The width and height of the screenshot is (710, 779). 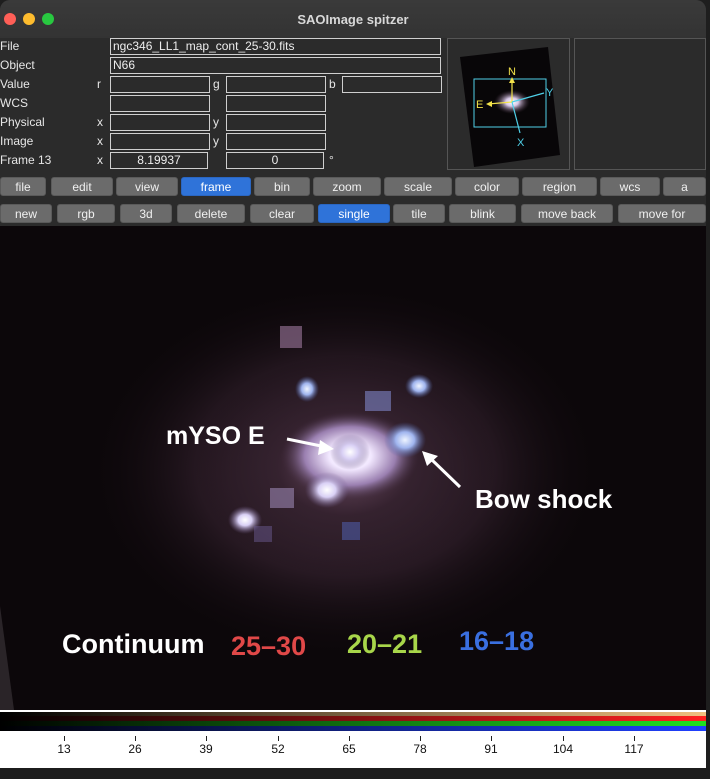 I want to click on frame-x-field: 8.19937, so click(x=159, y=160).